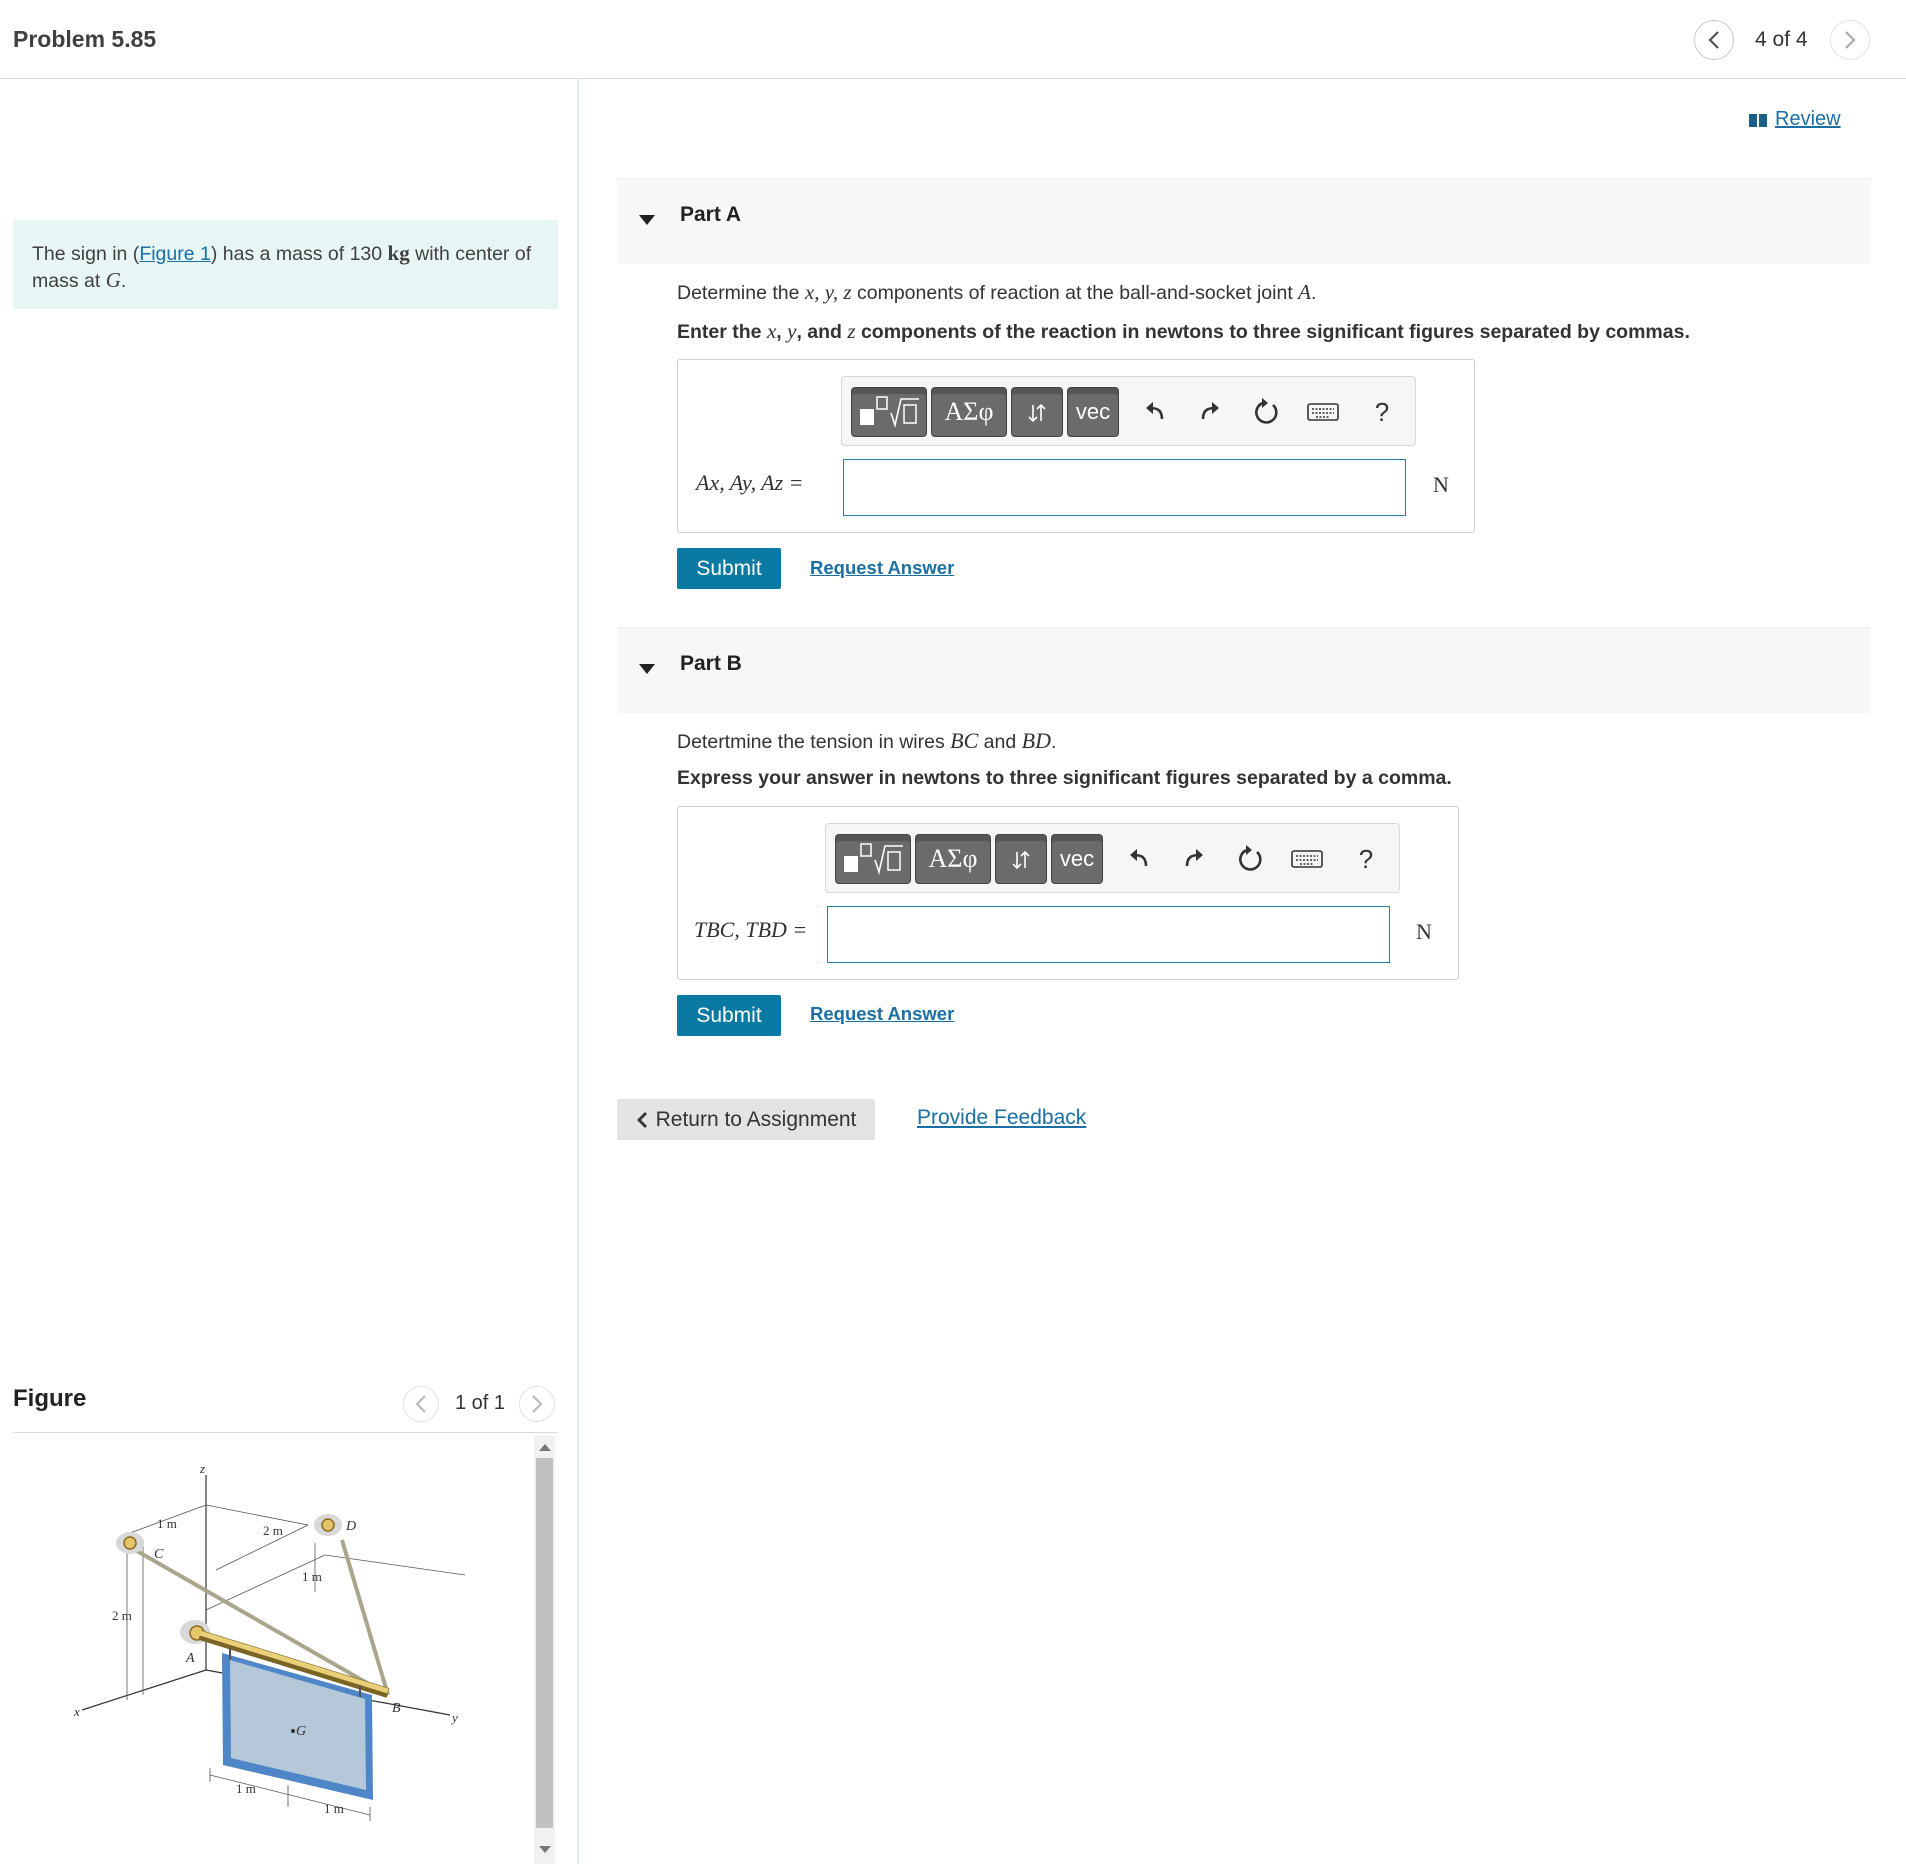 The height and width of the screenshot is (1864, 1906). I want to click on figure-title: Figure, so click(50, 1398).